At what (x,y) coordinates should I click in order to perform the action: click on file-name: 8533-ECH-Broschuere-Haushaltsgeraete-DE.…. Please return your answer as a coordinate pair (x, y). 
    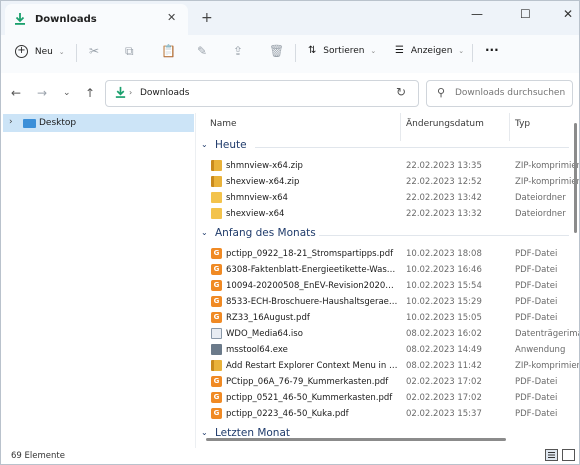
    Looking at the image, I should click on (312, 302).